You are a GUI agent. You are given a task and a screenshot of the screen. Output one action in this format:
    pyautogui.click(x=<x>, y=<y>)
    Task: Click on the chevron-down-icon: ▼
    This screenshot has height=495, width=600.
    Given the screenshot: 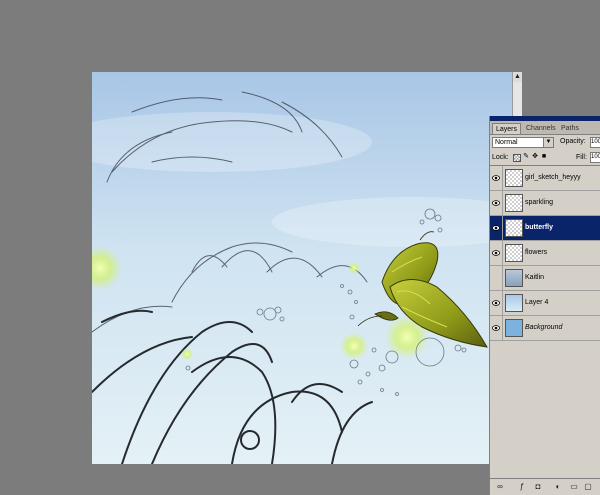 What is the action you would take?
    pyautogui.click(x=548, y=142)
    